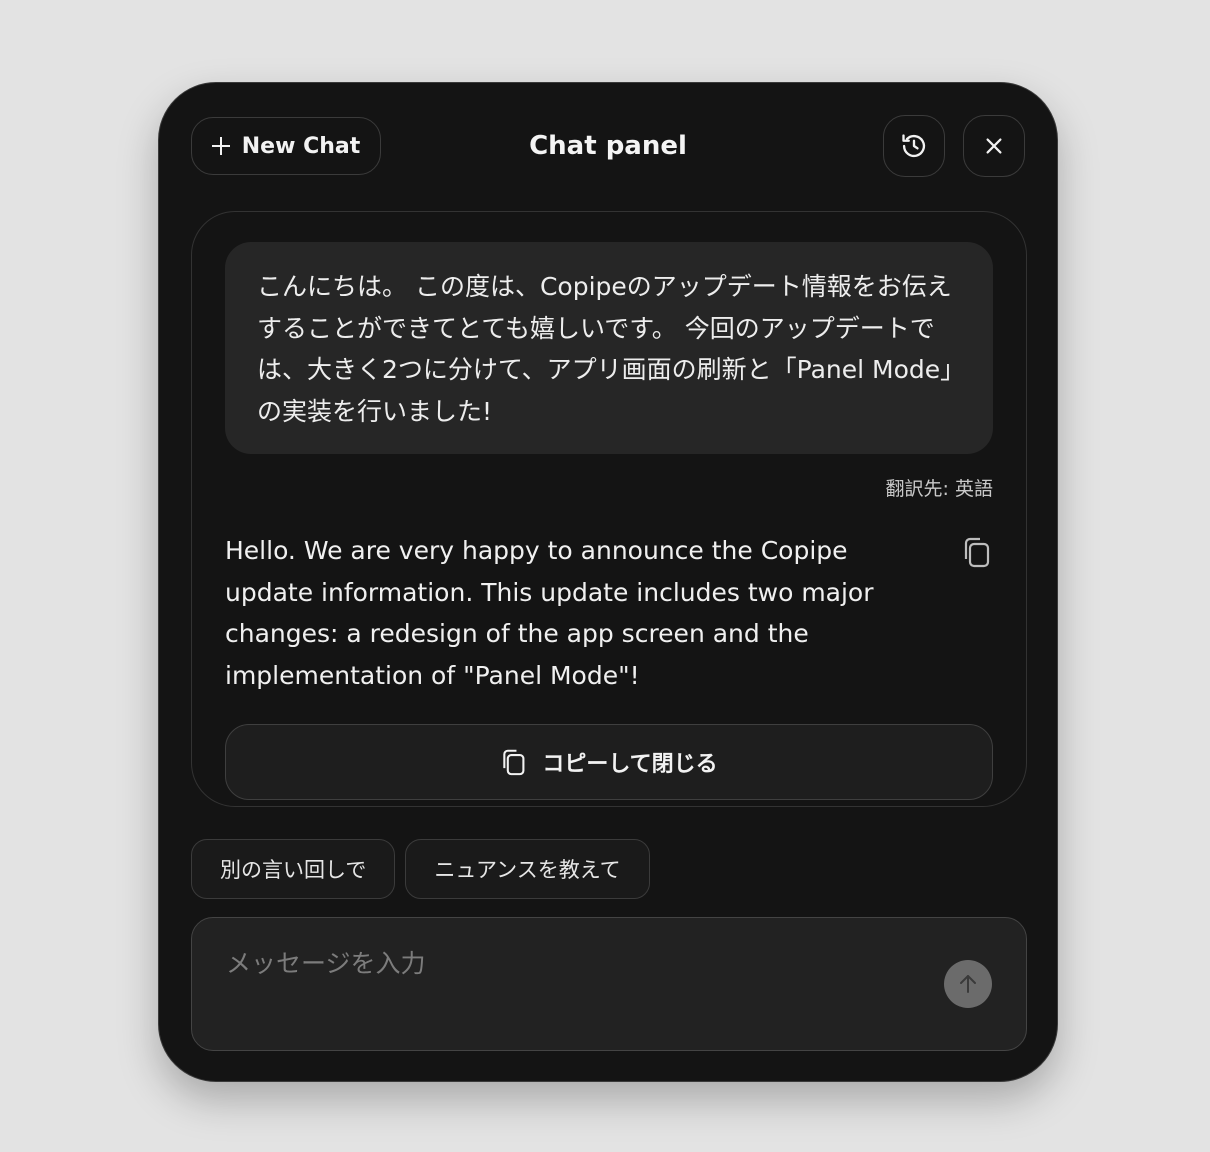 This screenshot has height=1152, width=1210. I want to click on arrow-up-icon, so click(968, 984).